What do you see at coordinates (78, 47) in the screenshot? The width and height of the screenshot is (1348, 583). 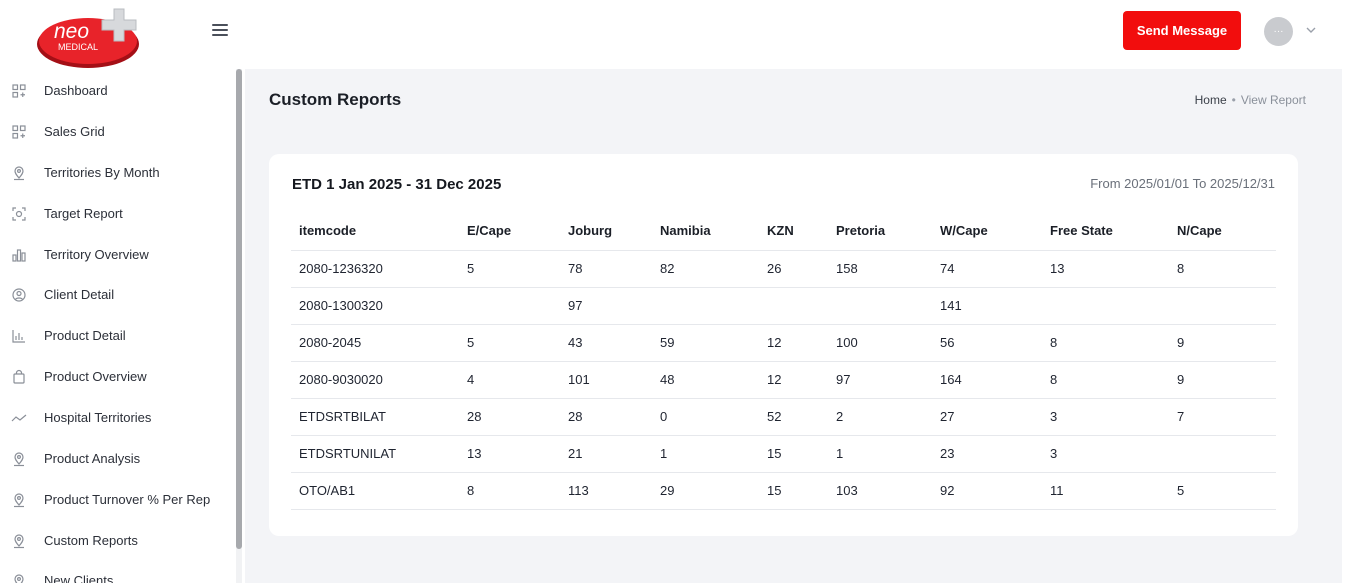 I see `logo-subtitle: MEDICAL` at bounding box center [78, 47].